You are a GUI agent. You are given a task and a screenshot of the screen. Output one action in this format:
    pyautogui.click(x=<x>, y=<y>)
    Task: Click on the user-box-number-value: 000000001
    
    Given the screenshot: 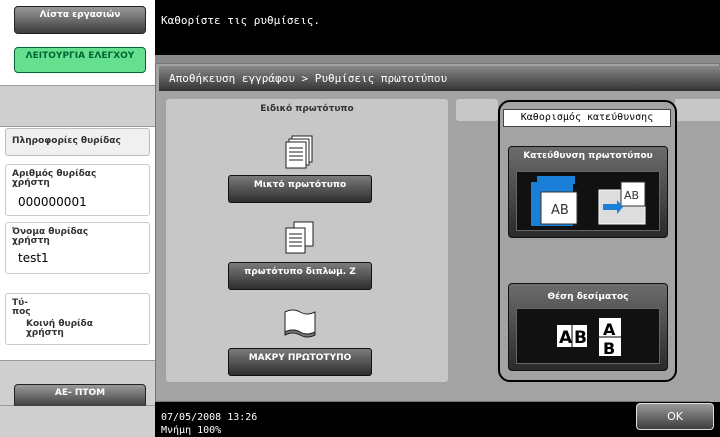 What is the action you would take?
    pyautogui.click(x=52, y=202)
    